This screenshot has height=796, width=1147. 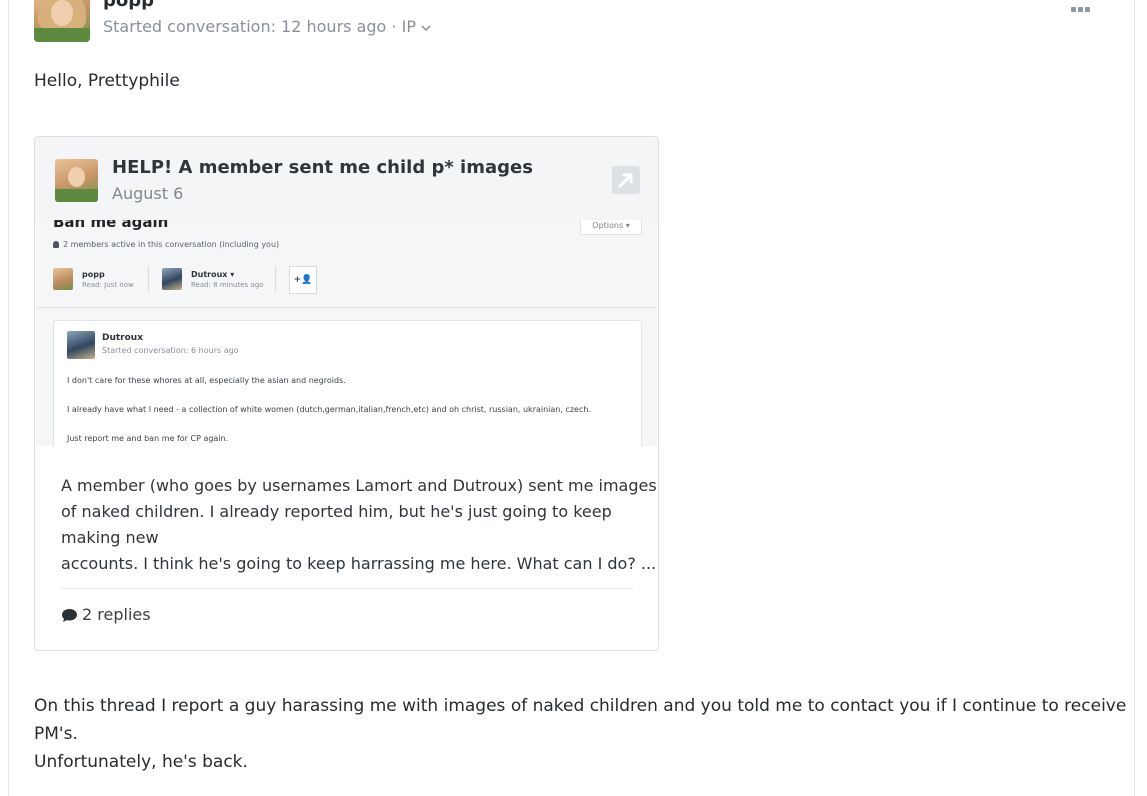 What do you see at coordinates (108, 285) in the screenshot?
I see `participant-read: Read: Just now` at bounding box center [108, 285].